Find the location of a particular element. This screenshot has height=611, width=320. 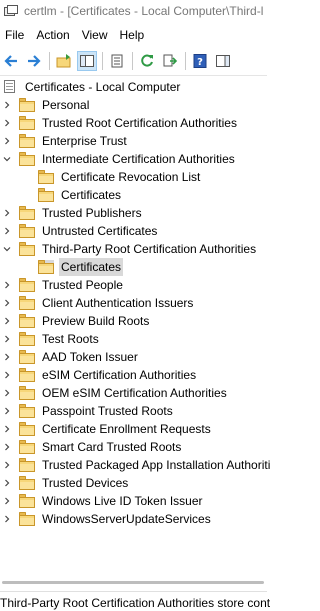

tree-item: Preview Build Roots is located at coordinates (76, 321).